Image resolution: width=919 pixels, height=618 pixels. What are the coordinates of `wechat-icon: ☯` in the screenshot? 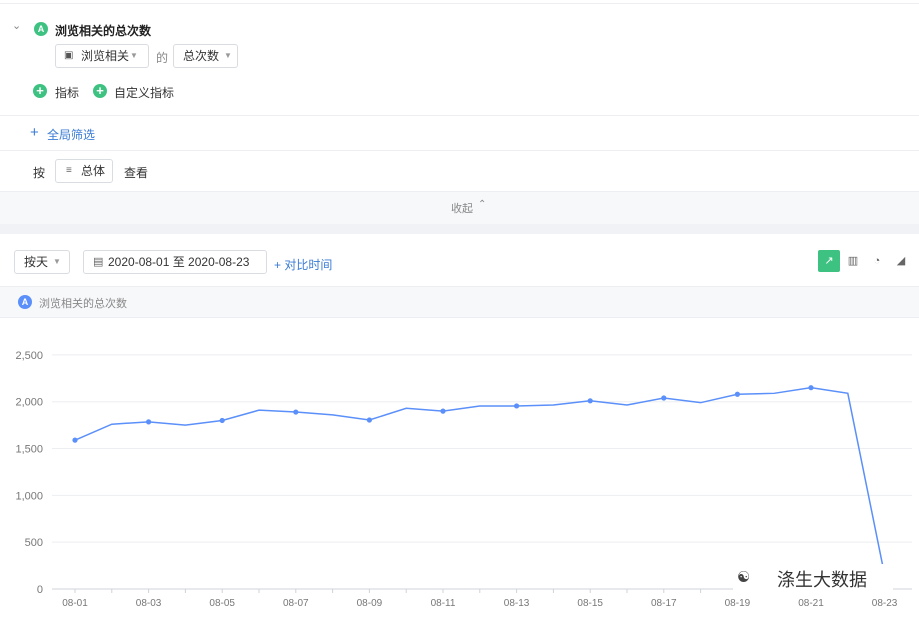 It's located at (744, 577).